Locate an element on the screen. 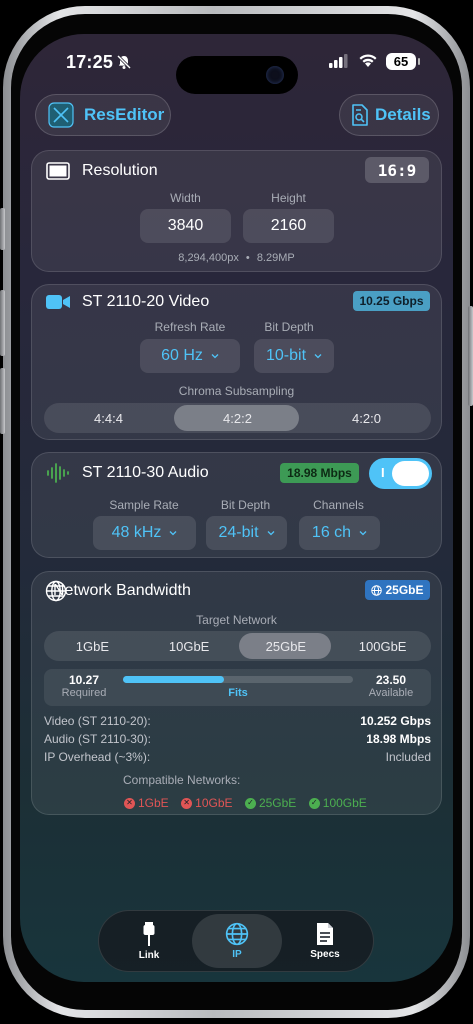 The width and height of the screenshot is (473, 1024). action-button is located at coordinates (2, 229).